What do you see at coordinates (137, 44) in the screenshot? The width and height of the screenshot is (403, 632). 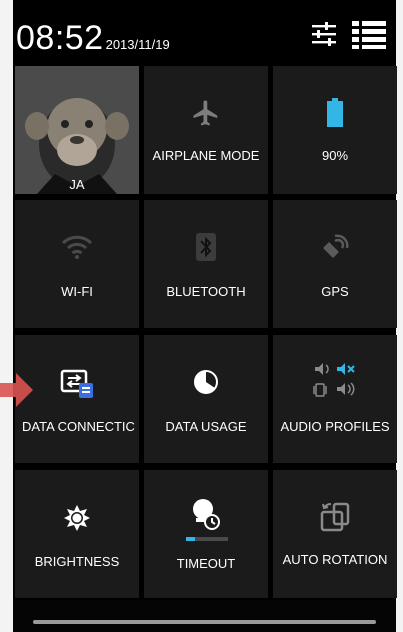 I see `date-text: 2013/11/19` at bounding box center [137, 44].